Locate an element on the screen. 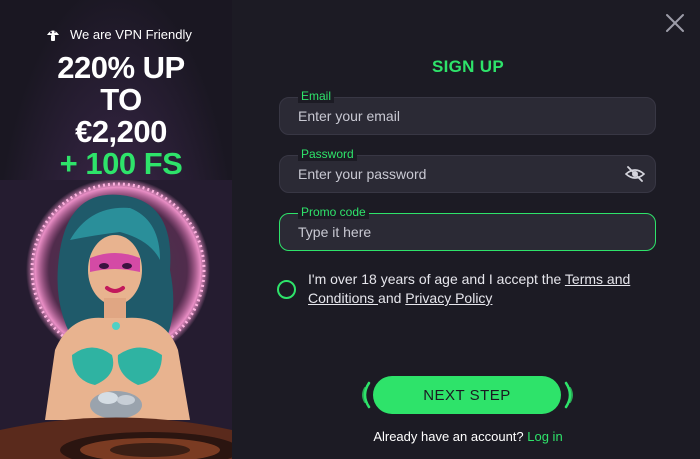 The width and height of the screenshot is (700, 459). login-link: Log in is located at coordinates (544, 436).